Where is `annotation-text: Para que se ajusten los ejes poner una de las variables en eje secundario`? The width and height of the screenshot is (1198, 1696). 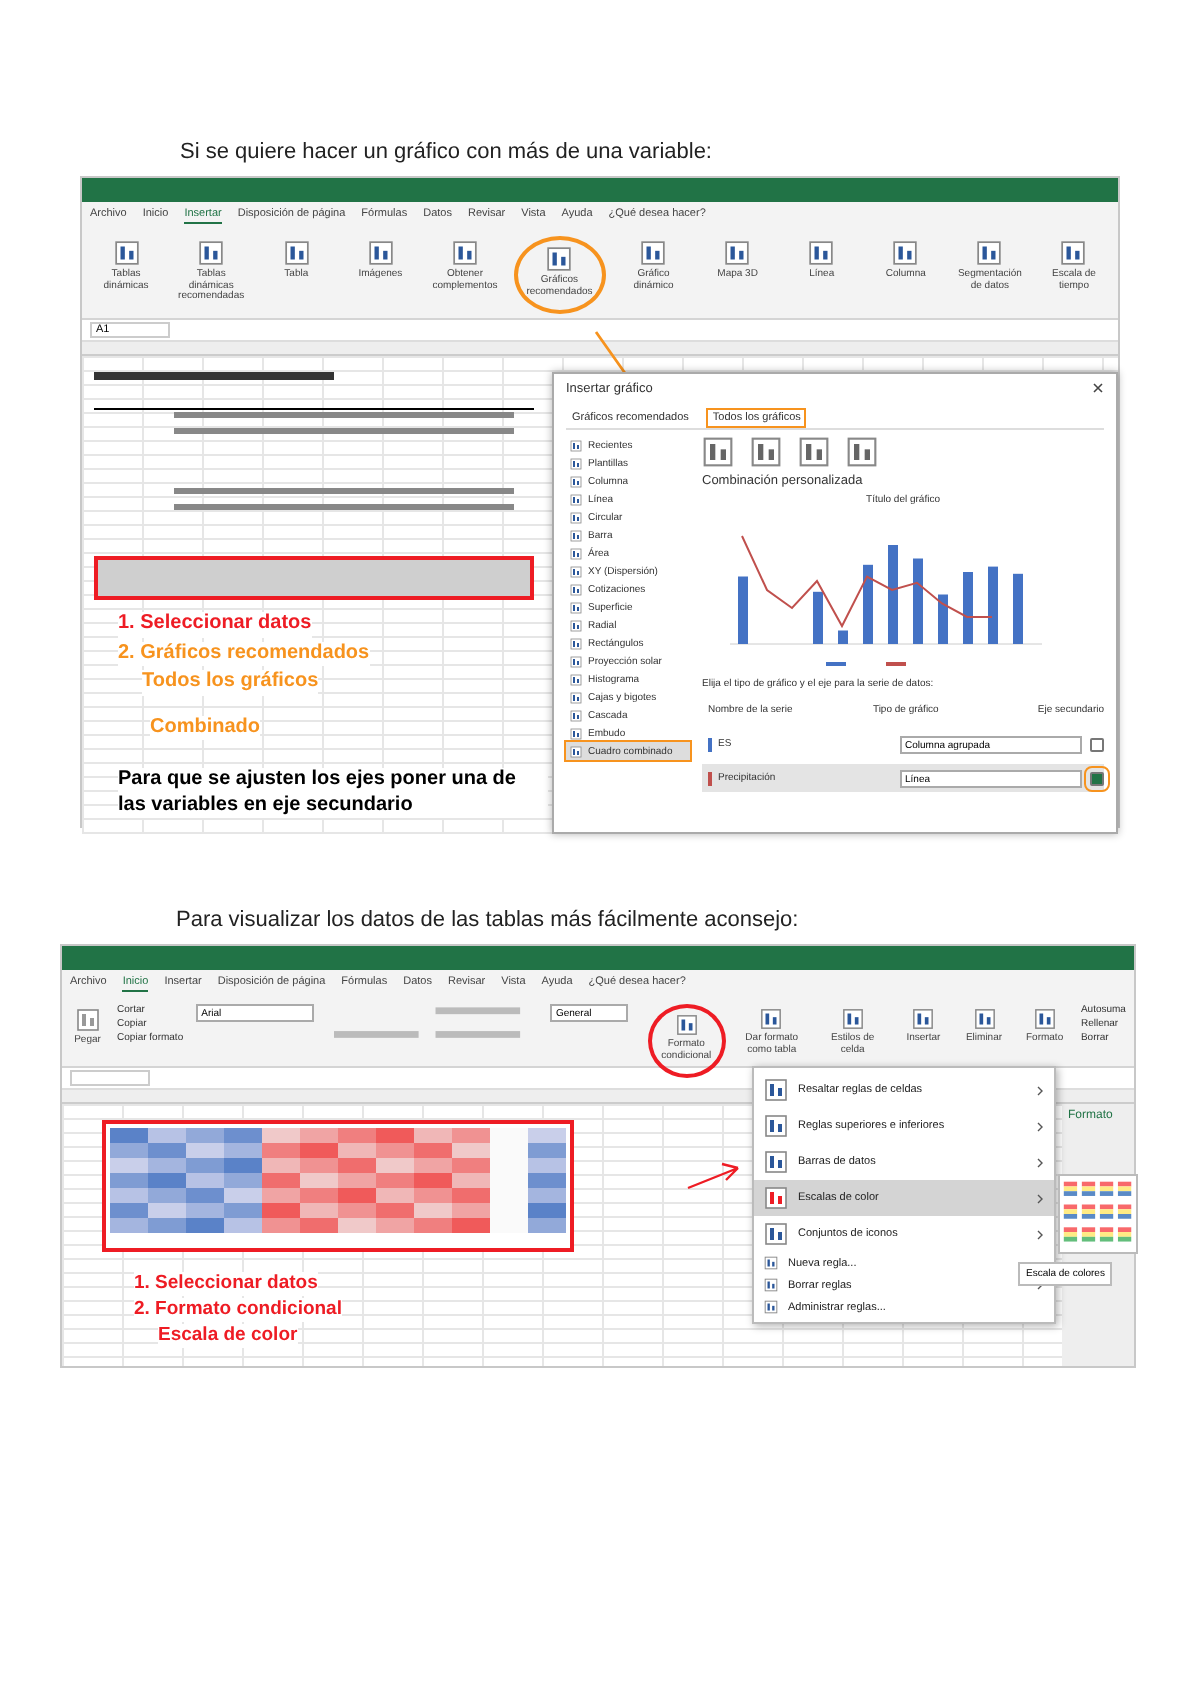 annotation-text: Para que se ajusten los ejes poner una de las variables en eje secundario is located at coordinates (333, 793).